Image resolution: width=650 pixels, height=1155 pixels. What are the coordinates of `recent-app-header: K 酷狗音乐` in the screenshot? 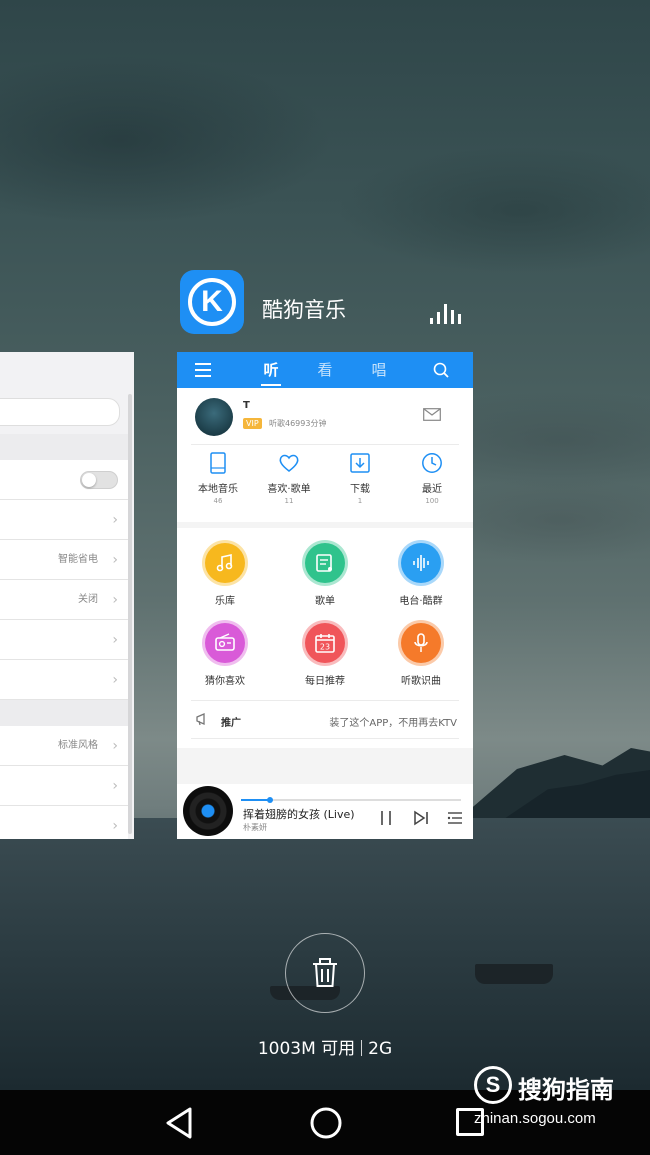 It's located at (325, 302).